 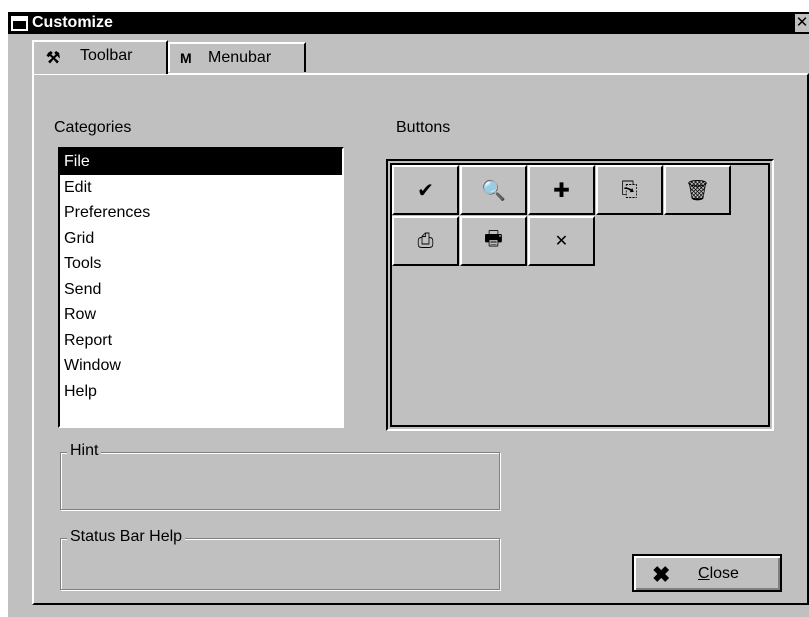 I want to click on tab-menubar: M Menubar, so click(x=237, y=57).